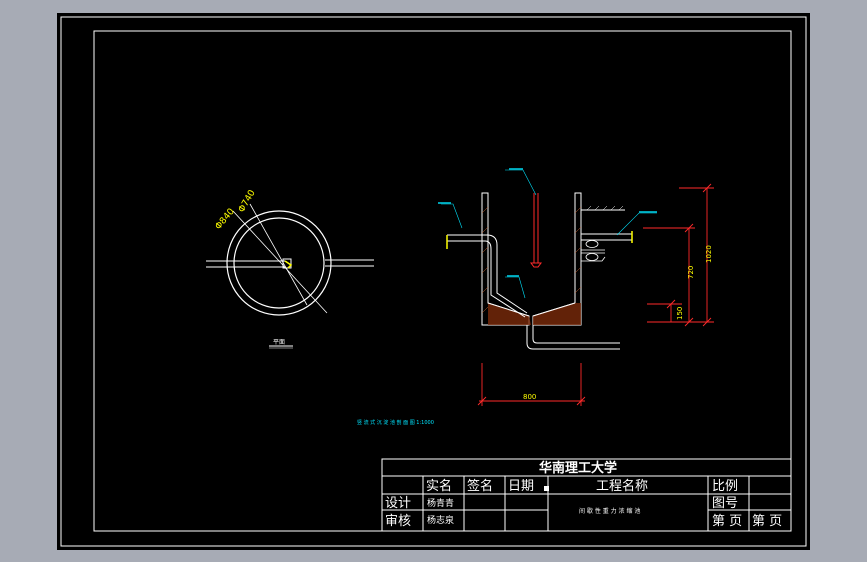  I want to click on dim-150: 150, so click(680, 313).